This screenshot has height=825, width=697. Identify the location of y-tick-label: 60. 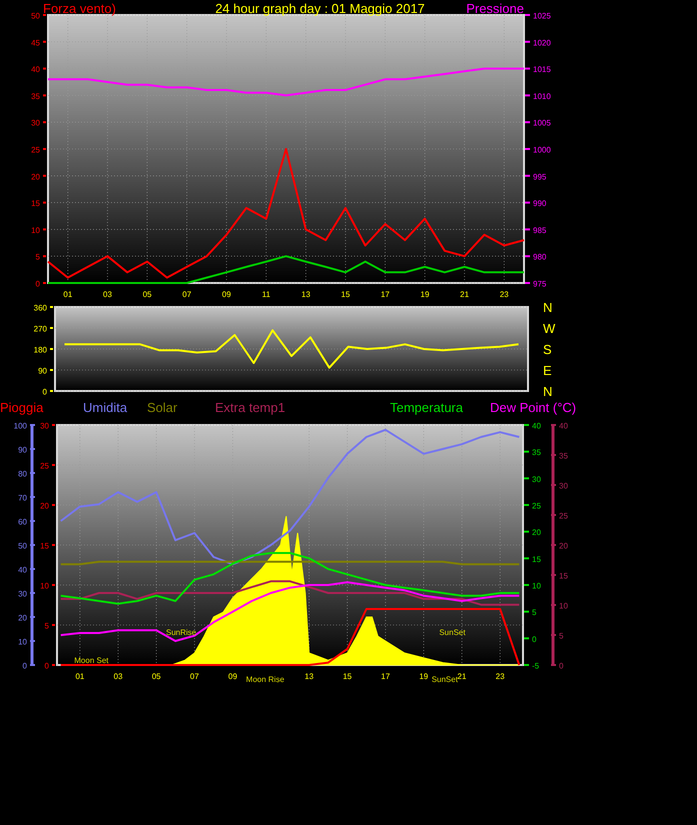
(22, 522).